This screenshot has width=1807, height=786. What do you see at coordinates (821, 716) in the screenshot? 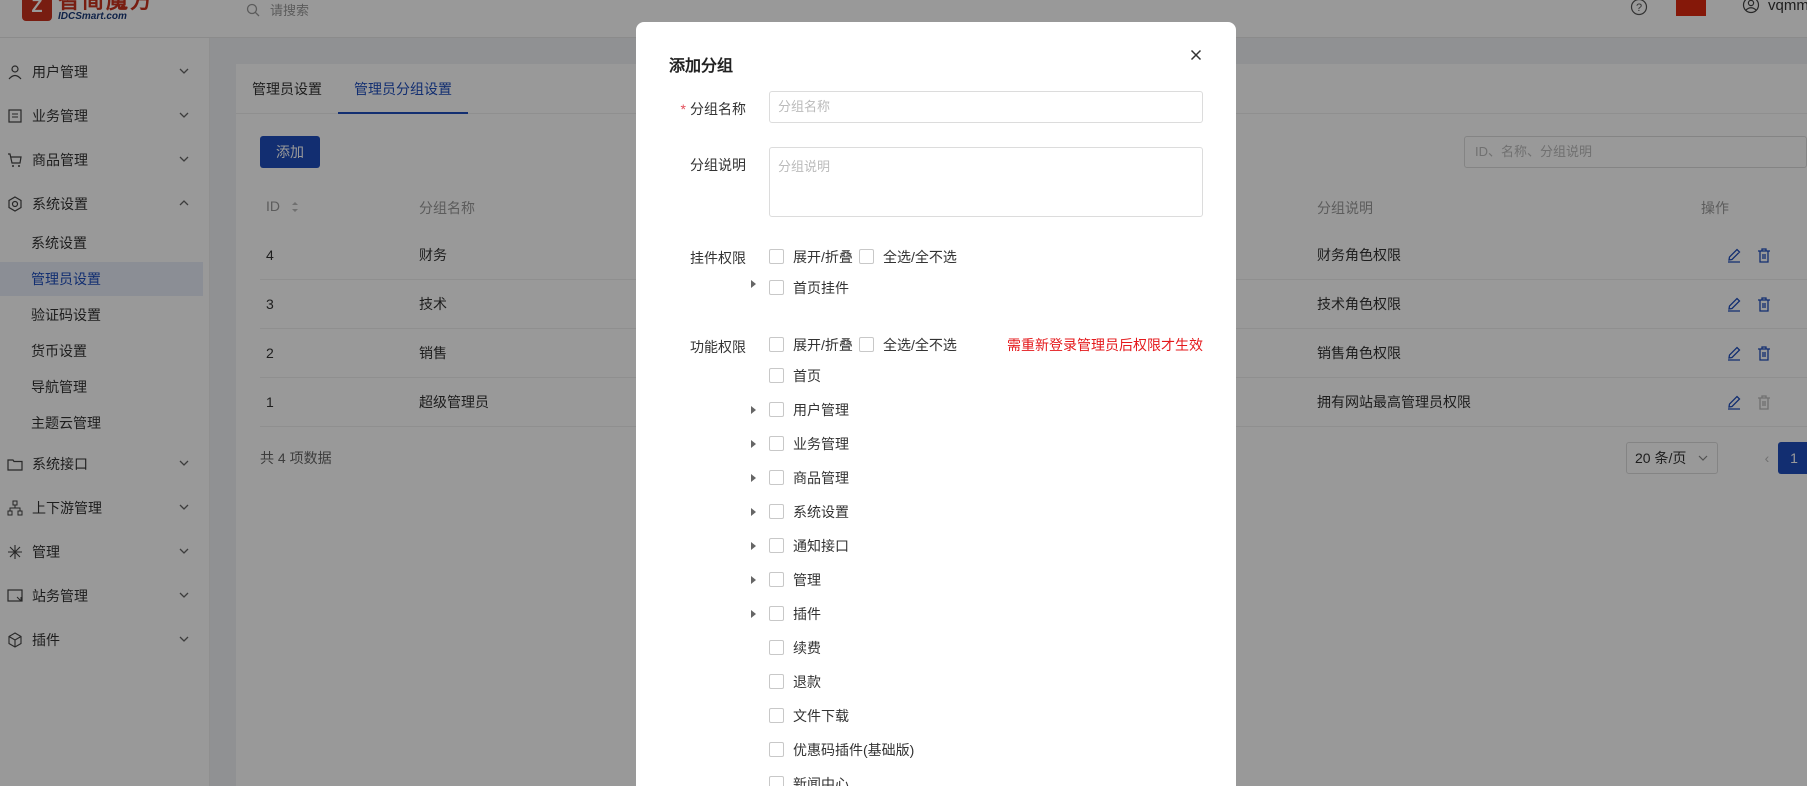
I see `tree-item-label: 文件下载` at bounding box center [821, 716].